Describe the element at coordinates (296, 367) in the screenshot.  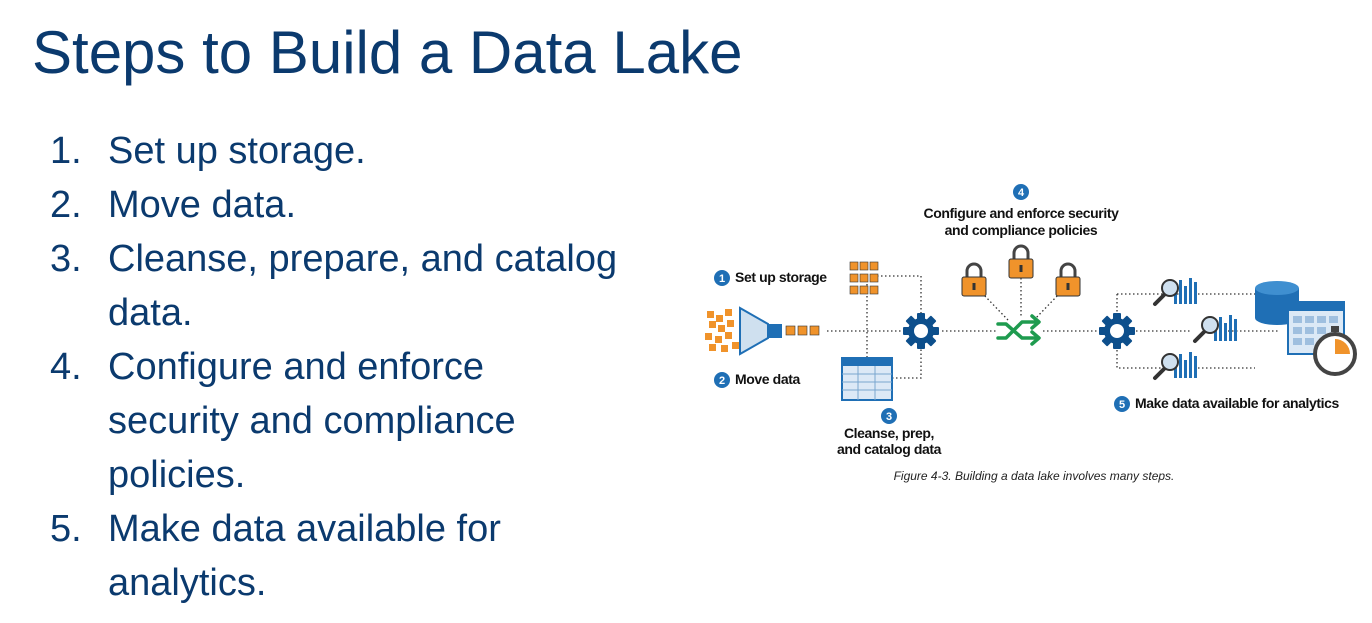
I see `step-text-line: Configure and enforce` at that location.